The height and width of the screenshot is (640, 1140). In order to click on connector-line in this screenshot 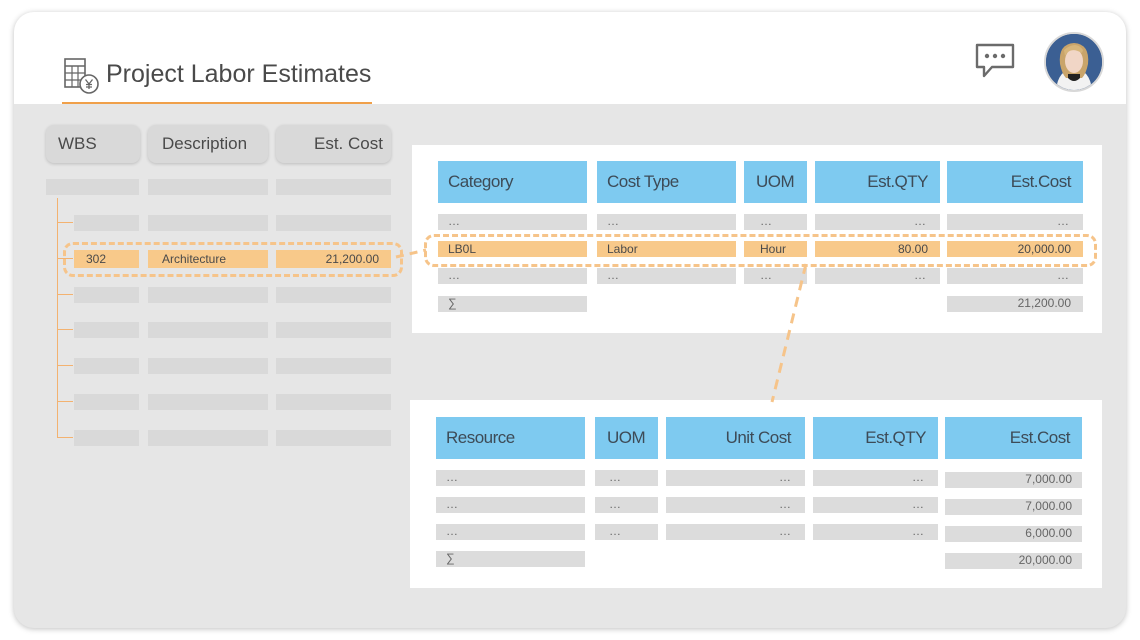, I will do `click(601, 325)`.